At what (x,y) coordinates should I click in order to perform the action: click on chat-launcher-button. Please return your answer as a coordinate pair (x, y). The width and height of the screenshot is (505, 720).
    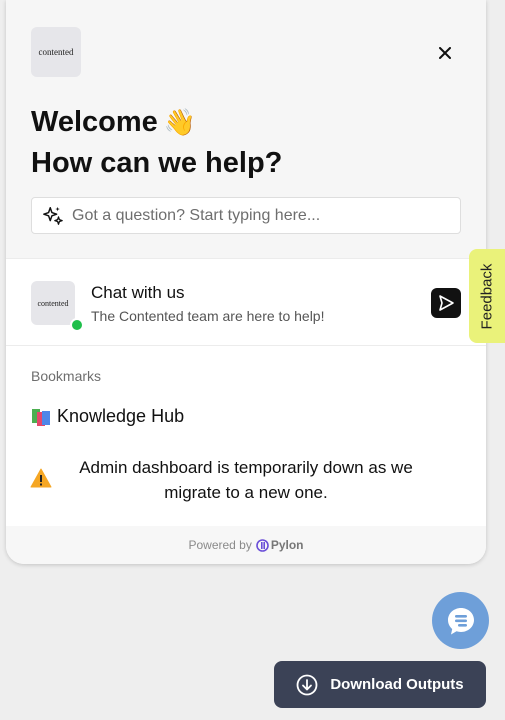
    Looking at the image, I should click on (460, 620).